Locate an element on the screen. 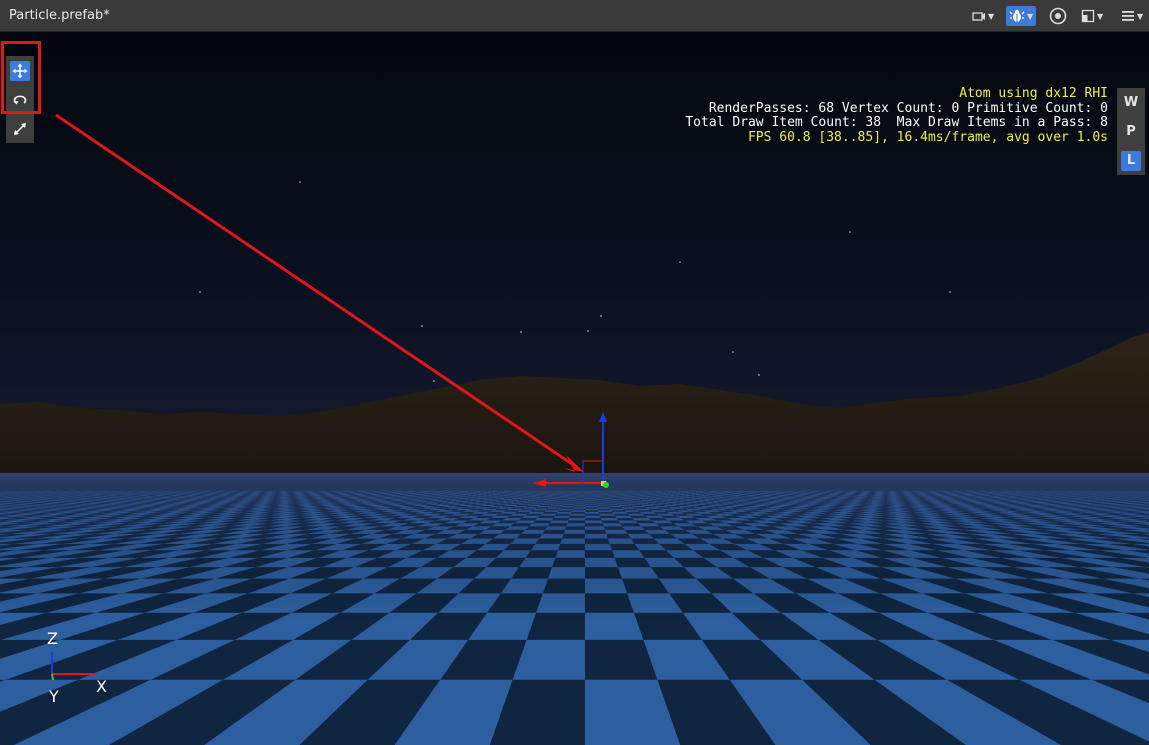 The width and height of the screenshot is (1149, 745). axis-label-y: Y is located at coordinates (54, 696).